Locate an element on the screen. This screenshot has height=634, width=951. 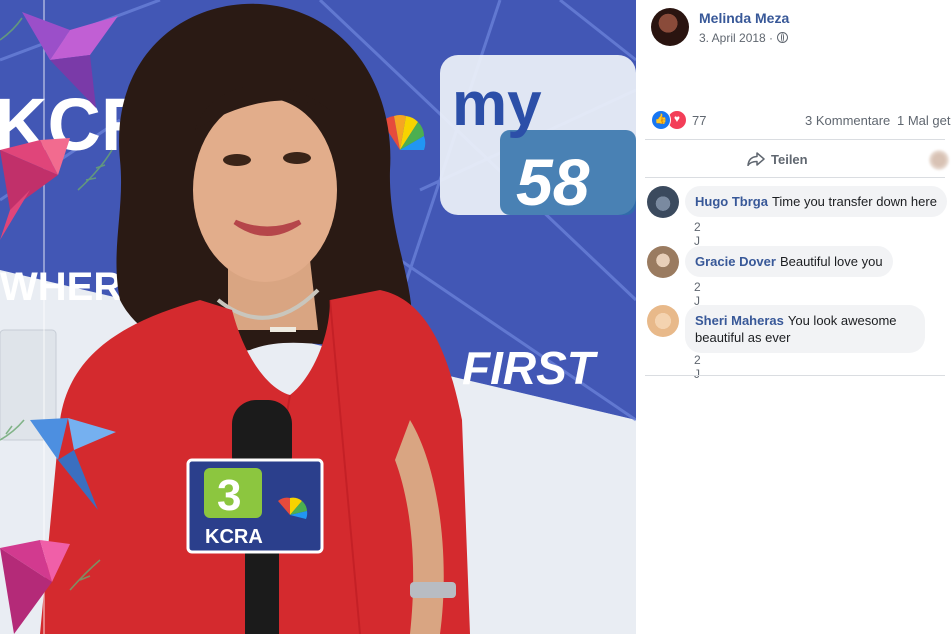
author-avatar is located at coordinates (670, 27).